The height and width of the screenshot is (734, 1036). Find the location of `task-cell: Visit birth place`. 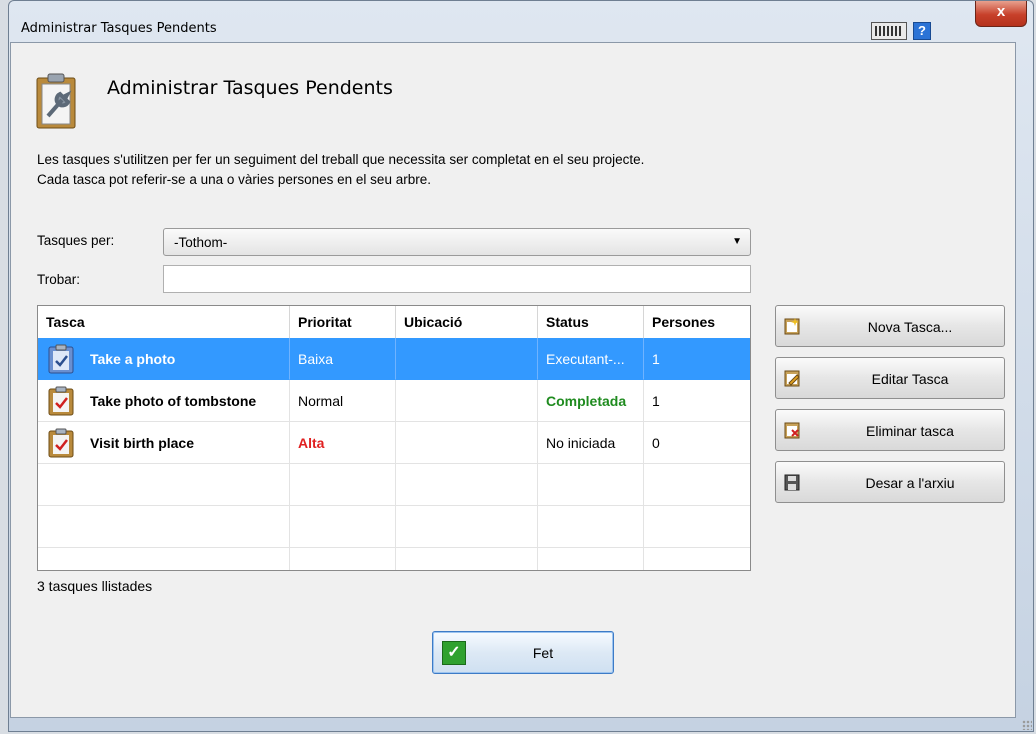

task-cell: Visit birth place is located at coordinates (164, 443).